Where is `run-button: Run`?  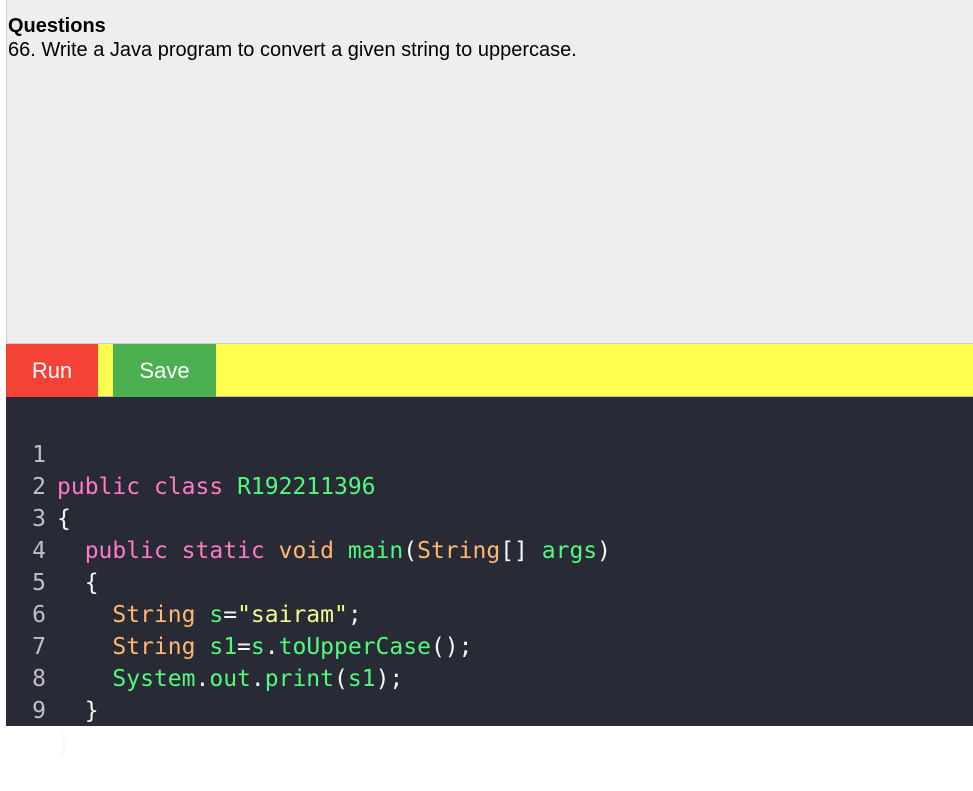 run-button: Run is located at coordinates (52, 370).